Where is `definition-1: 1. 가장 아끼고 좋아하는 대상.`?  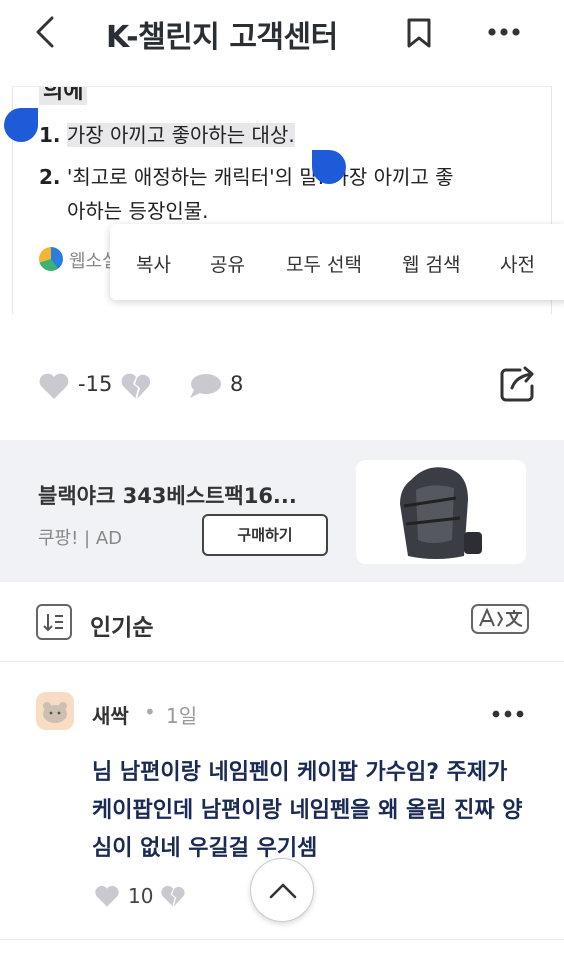 definition-1: 1. 가장 아끼고 좋아하는 대상. is located at coordinates (167, 133).